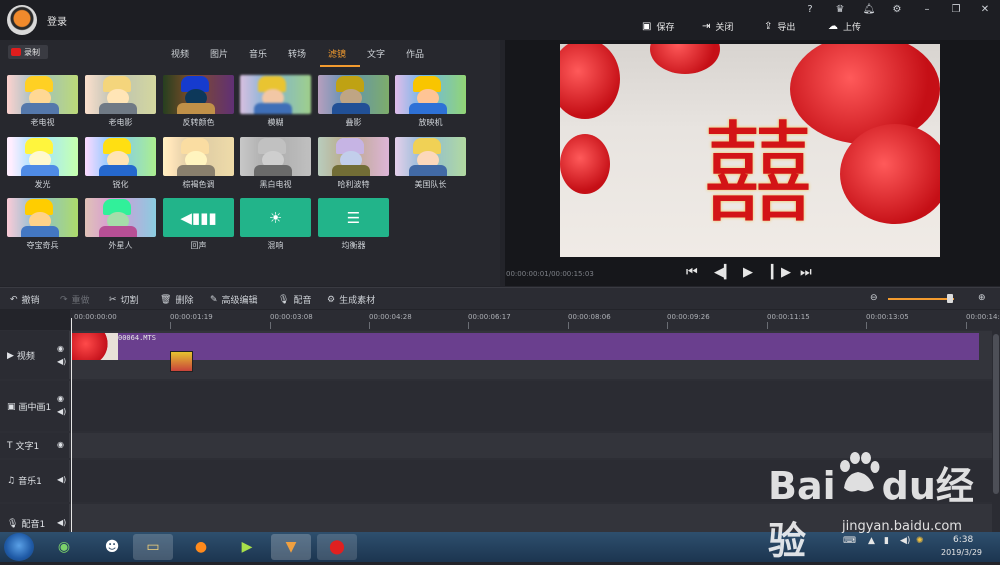  What do you see at coordinates (219, 53) in the screenshot?
I see `tab-image: 图片` at bounding box center [219, 53].